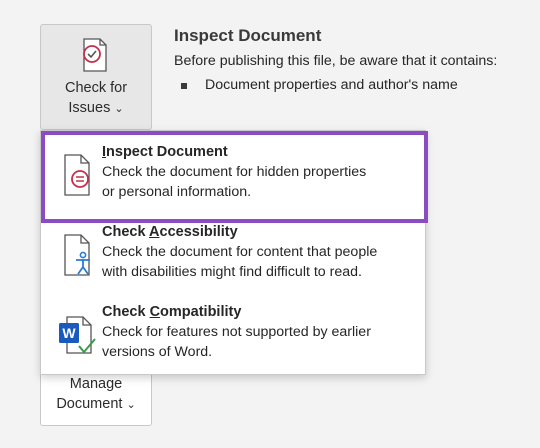 Image resolution: width=540 pixels, height=448 pixels. Describe the element at coordinates (95, 55) in the screenshot. I see `check-for-issues-icon` at that location.